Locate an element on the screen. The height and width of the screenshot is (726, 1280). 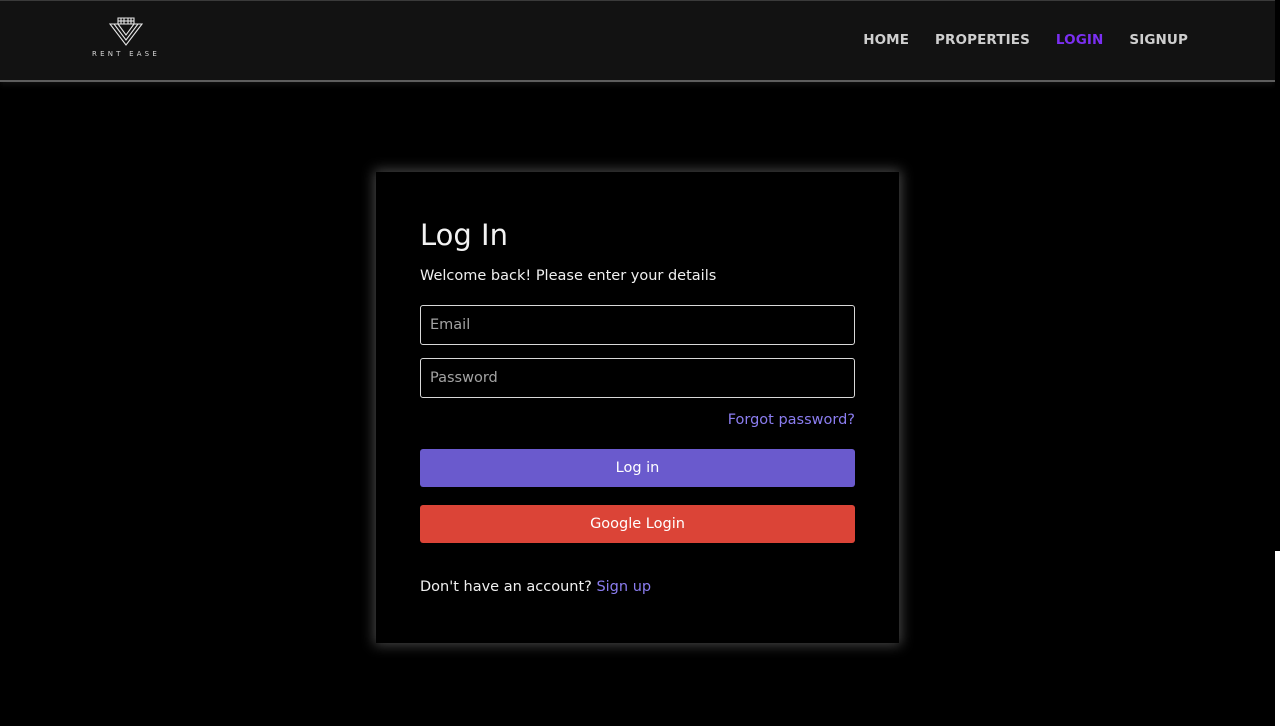
google-login-button: Google Login is located at coordinates (637, 524).